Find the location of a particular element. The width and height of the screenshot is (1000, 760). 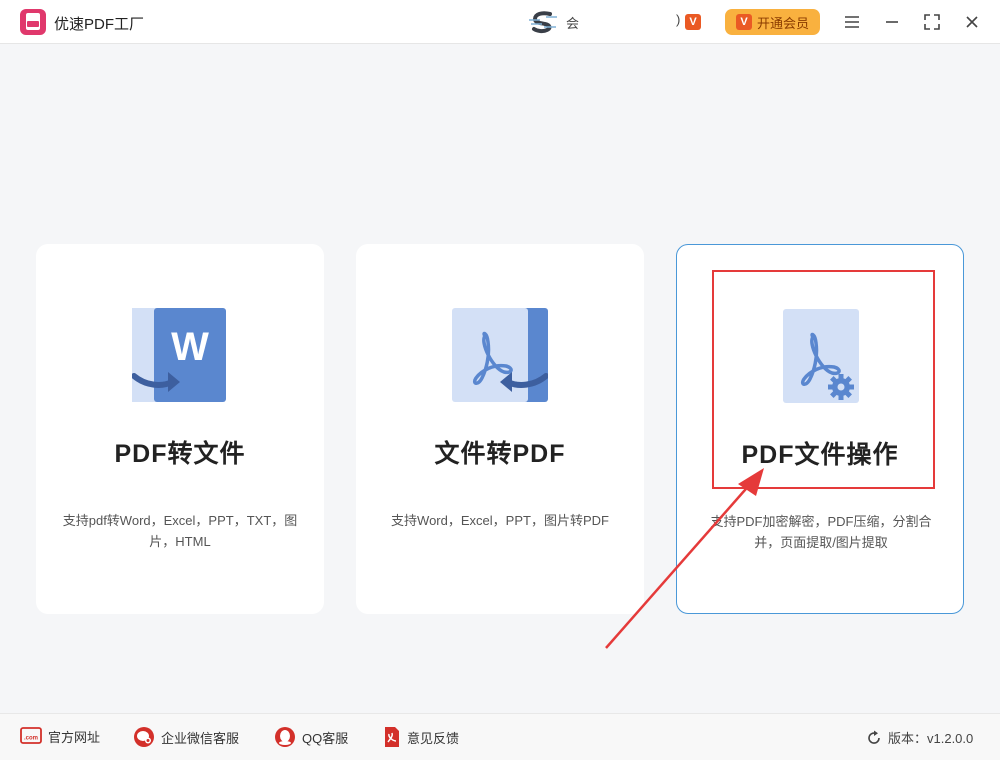

card-title: PDF文件操作 is located at coordinates (820, 455).